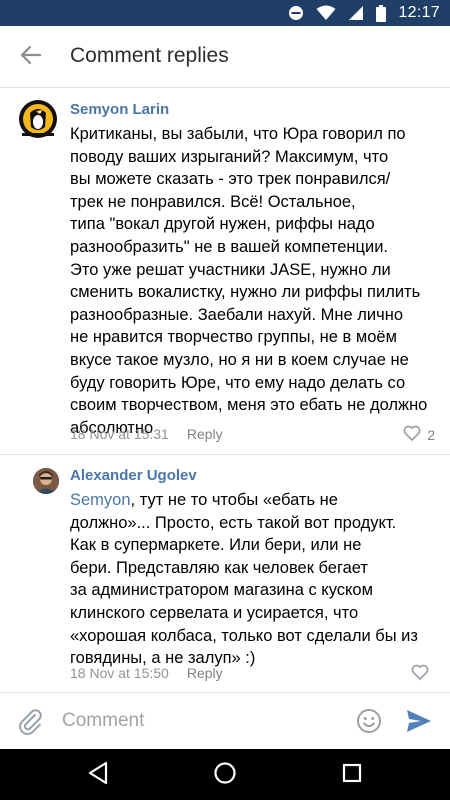 This screenshot has height=800, width=450. Describe the element at coordinates (369, 721) in the screenshot. I see `emoji-button` at that location.